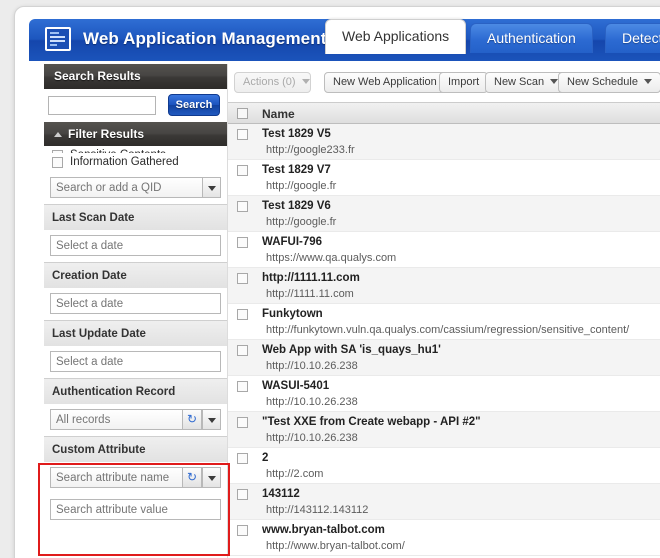  What do you see at coordinates (135, 149) in the screenshot?
I see `checkbox-sensitive-contents: Sensitive Contents` at bounding box center [135, 149].